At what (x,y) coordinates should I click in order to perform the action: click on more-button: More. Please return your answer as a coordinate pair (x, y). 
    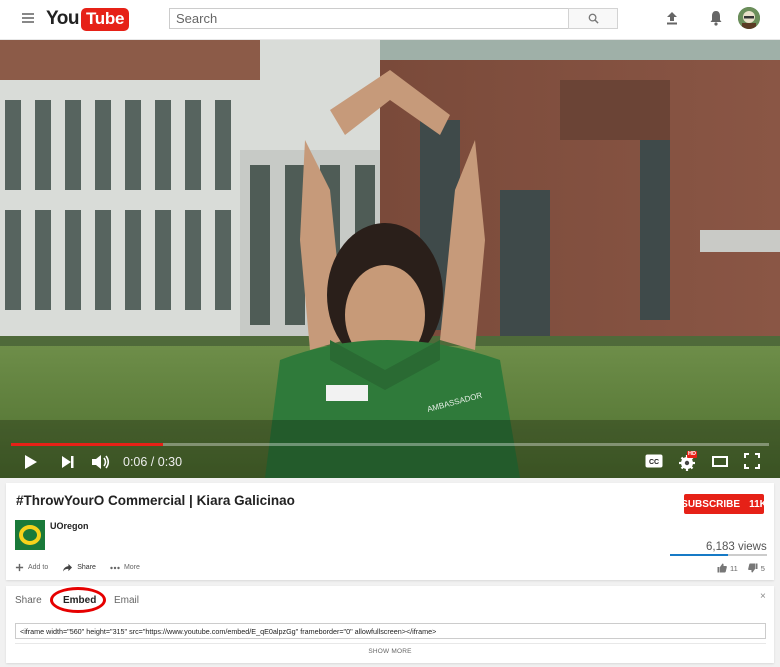
    Looking at the image, I should click on (125, 567).